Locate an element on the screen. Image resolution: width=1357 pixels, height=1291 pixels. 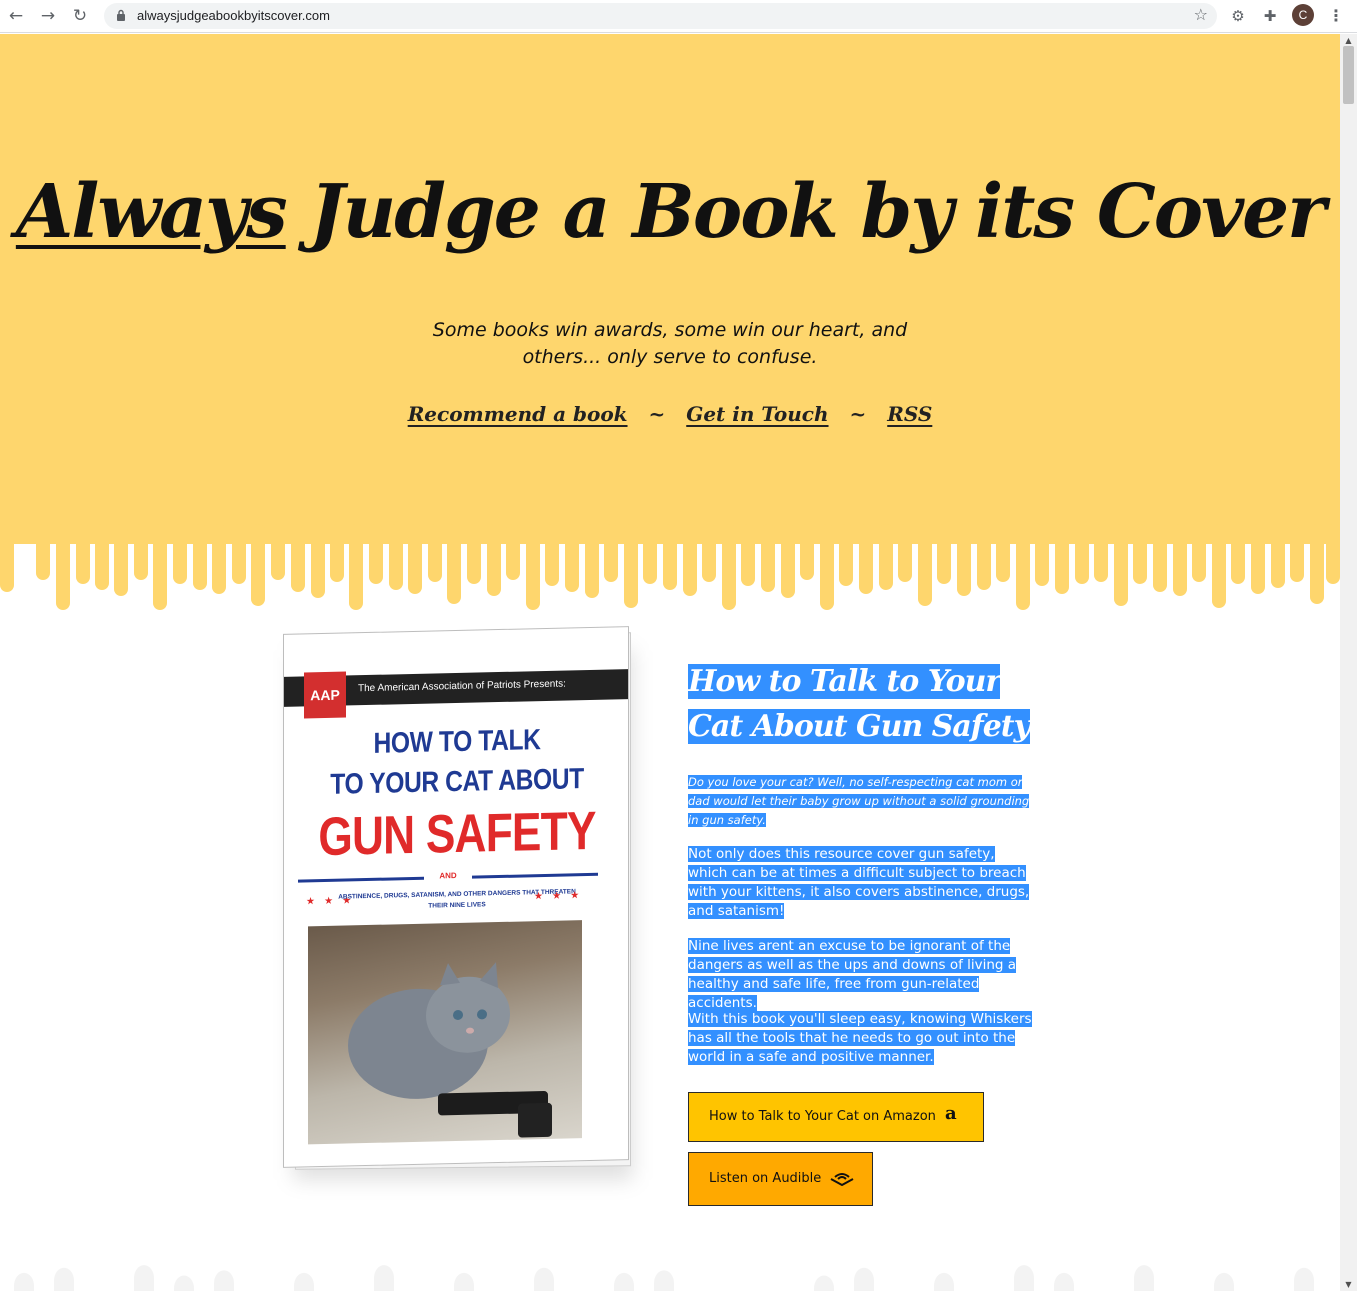
page-scrollbar: ▲ ▼ is located at coordinates (1348, 662).